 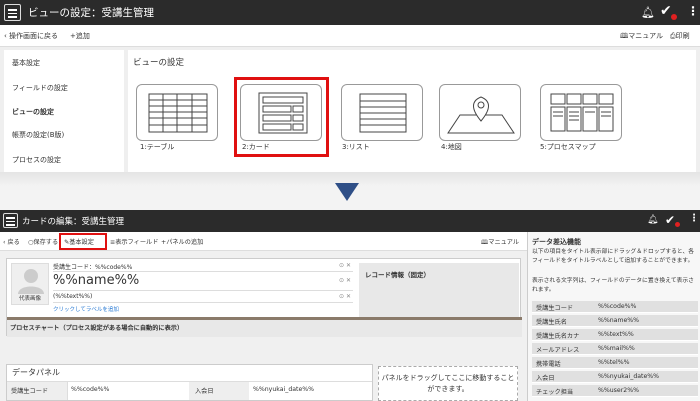 What do you see at coordinates (350, 36) in the screenshot?
I see `sub-toolbar: ‹ 操作画面に戻る +追加 🕮︎マニュアル ⎙印刷` at bounding box center [350, 36].